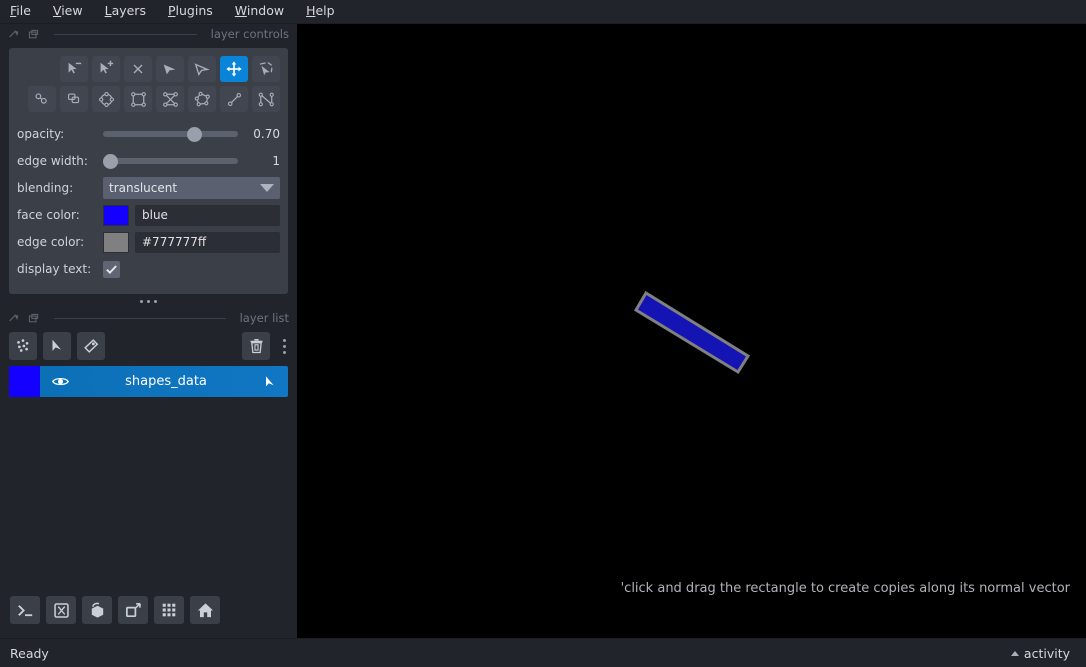 The image size is (1086, 667). What do you see at coordinates (20, 11) in the screenshot?
I see `menu-file: File` at bounding box center [20, 11].